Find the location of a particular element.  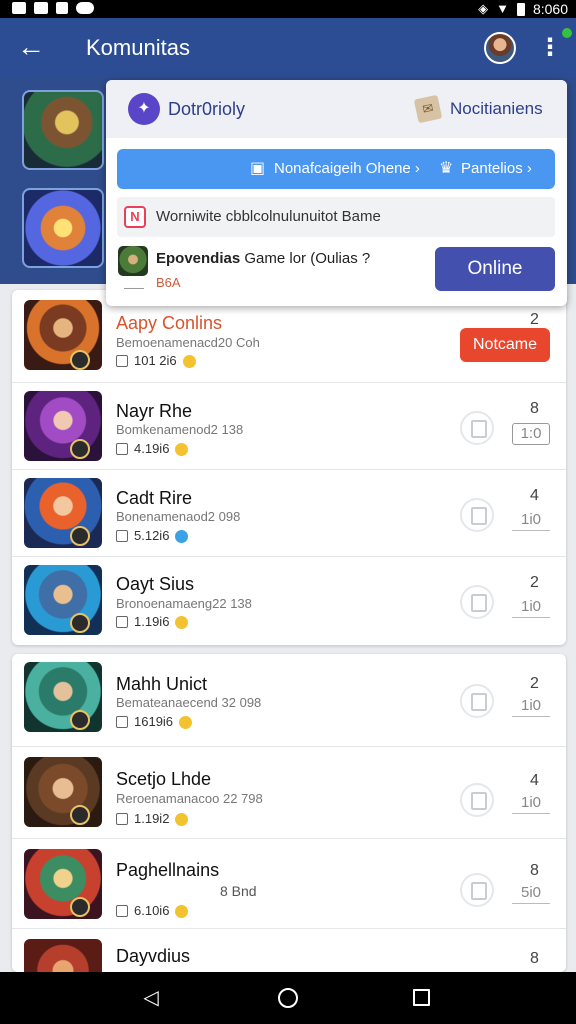

nav-recents-icon is located at coordinates (421, 997).